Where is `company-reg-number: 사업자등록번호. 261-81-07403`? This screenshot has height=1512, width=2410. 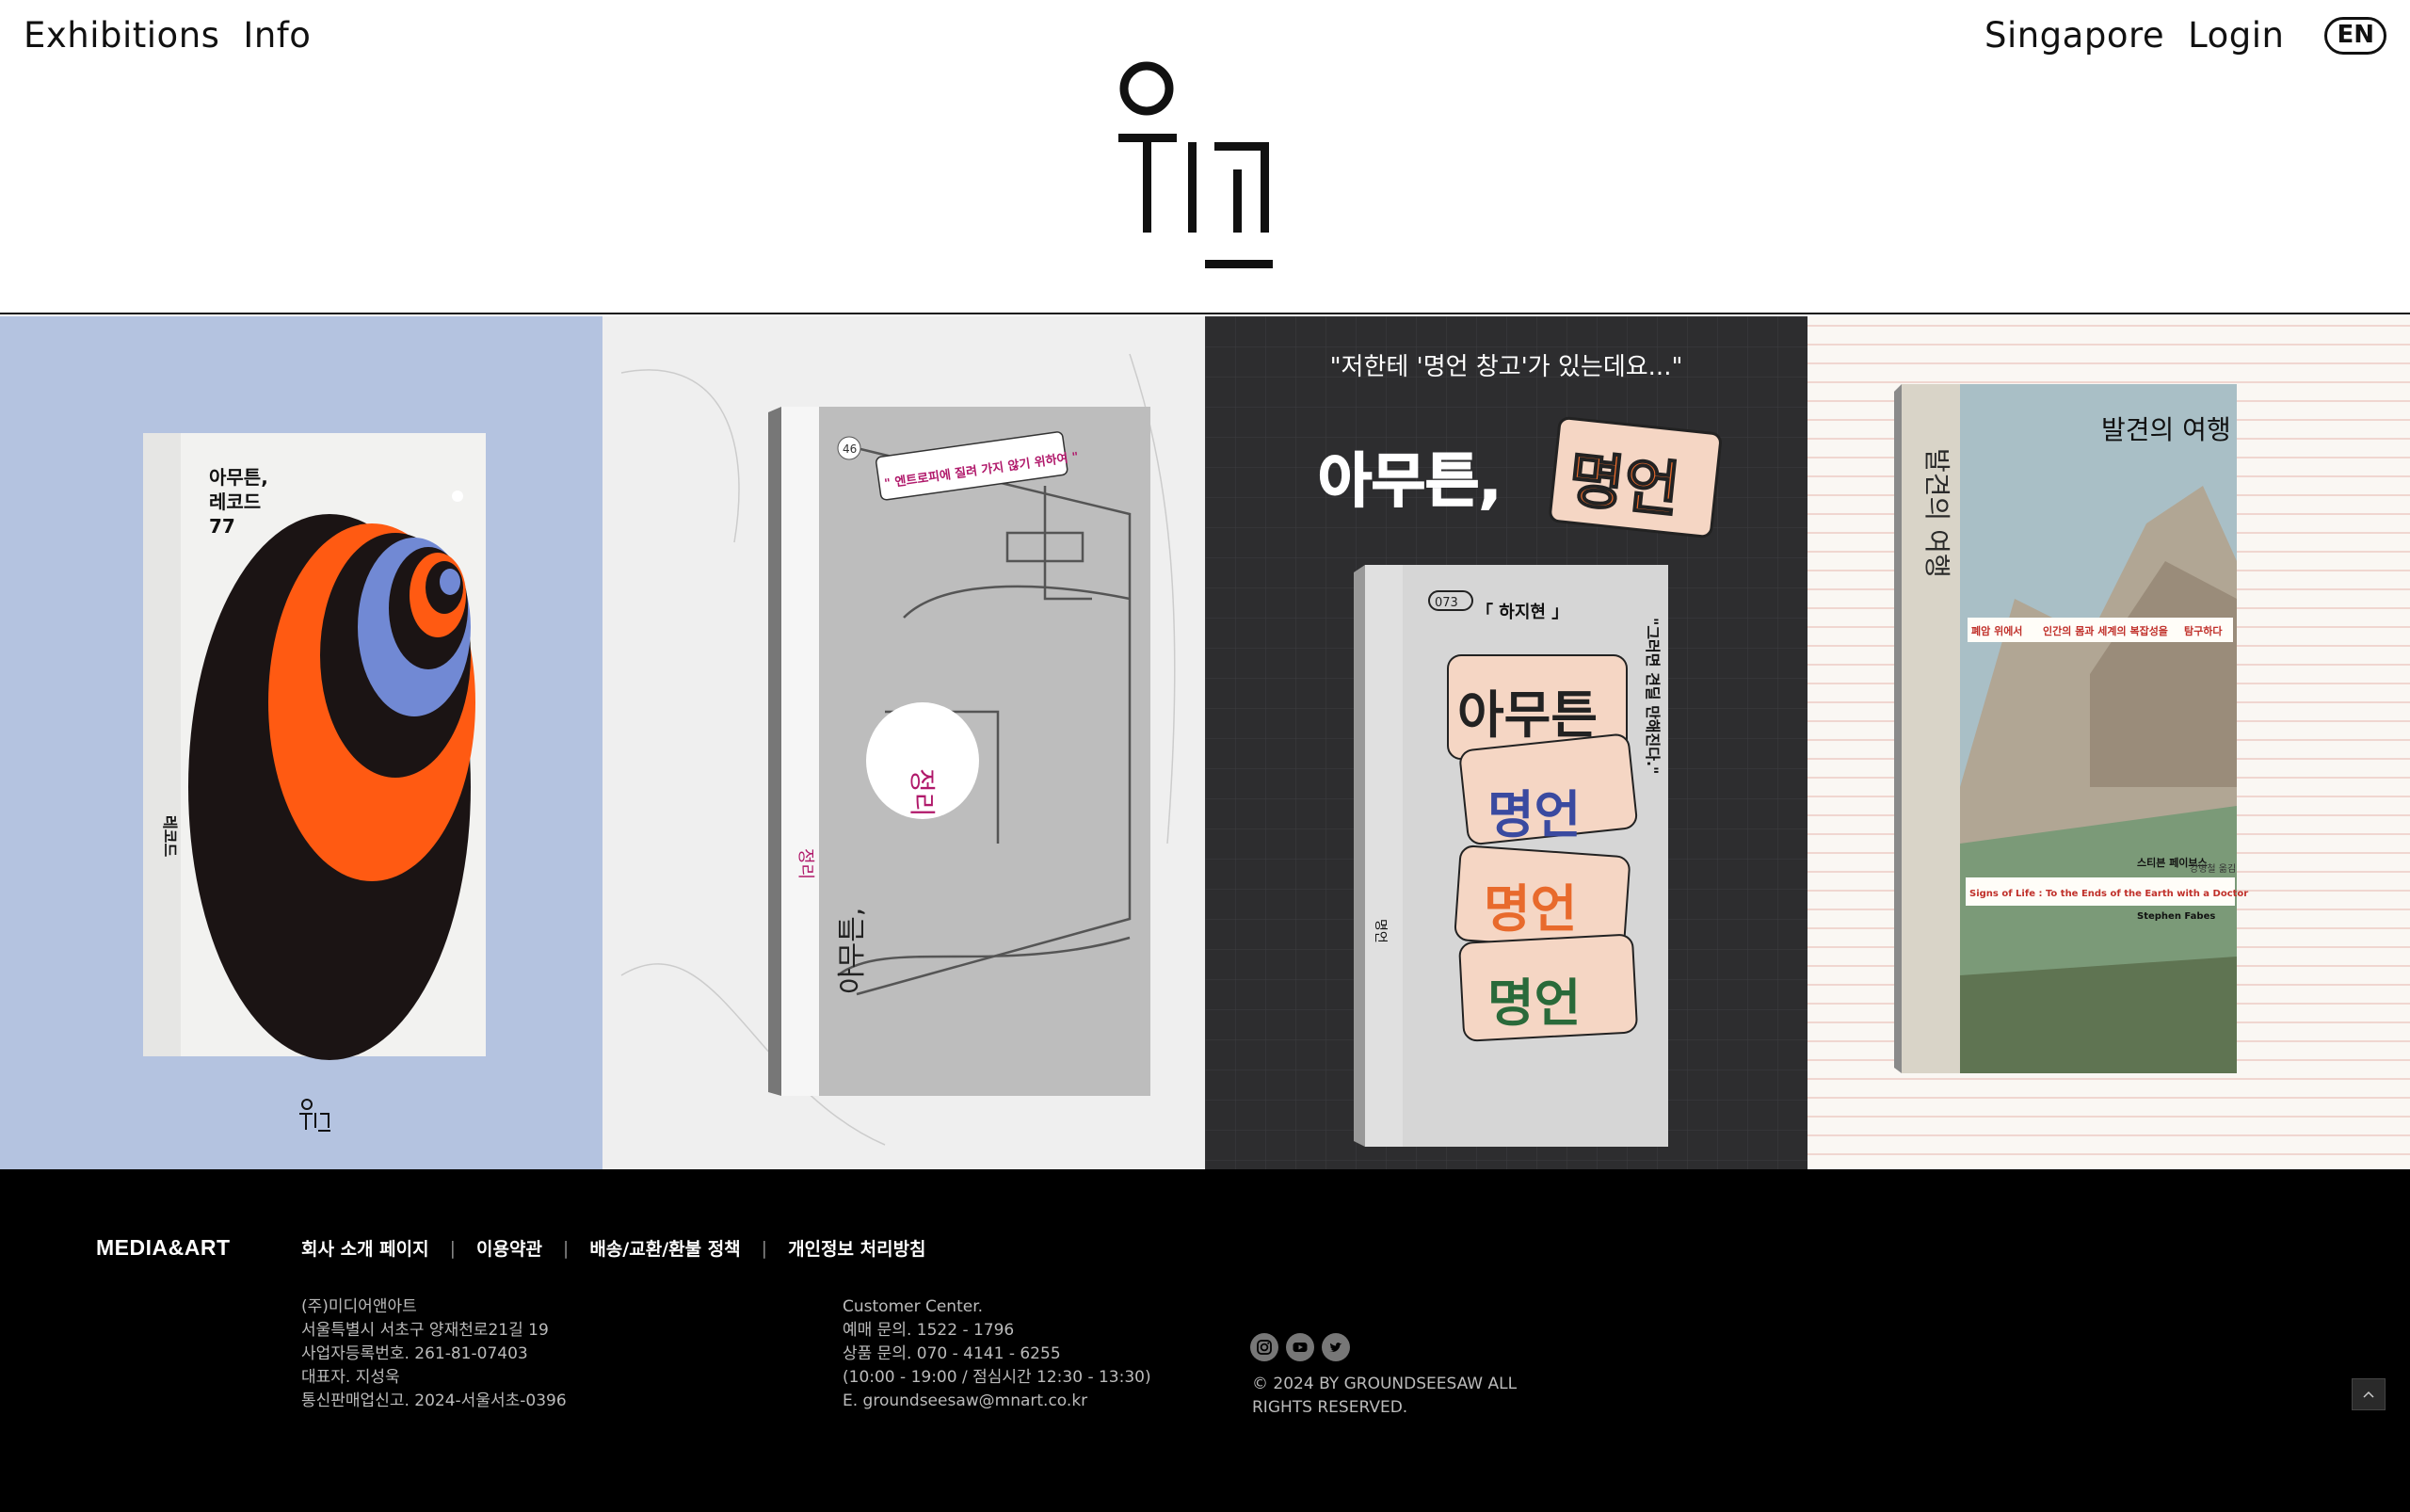 company-reg-number: 사업자등록번호. 261-81-07403 is located at coordinates (414, 1353).